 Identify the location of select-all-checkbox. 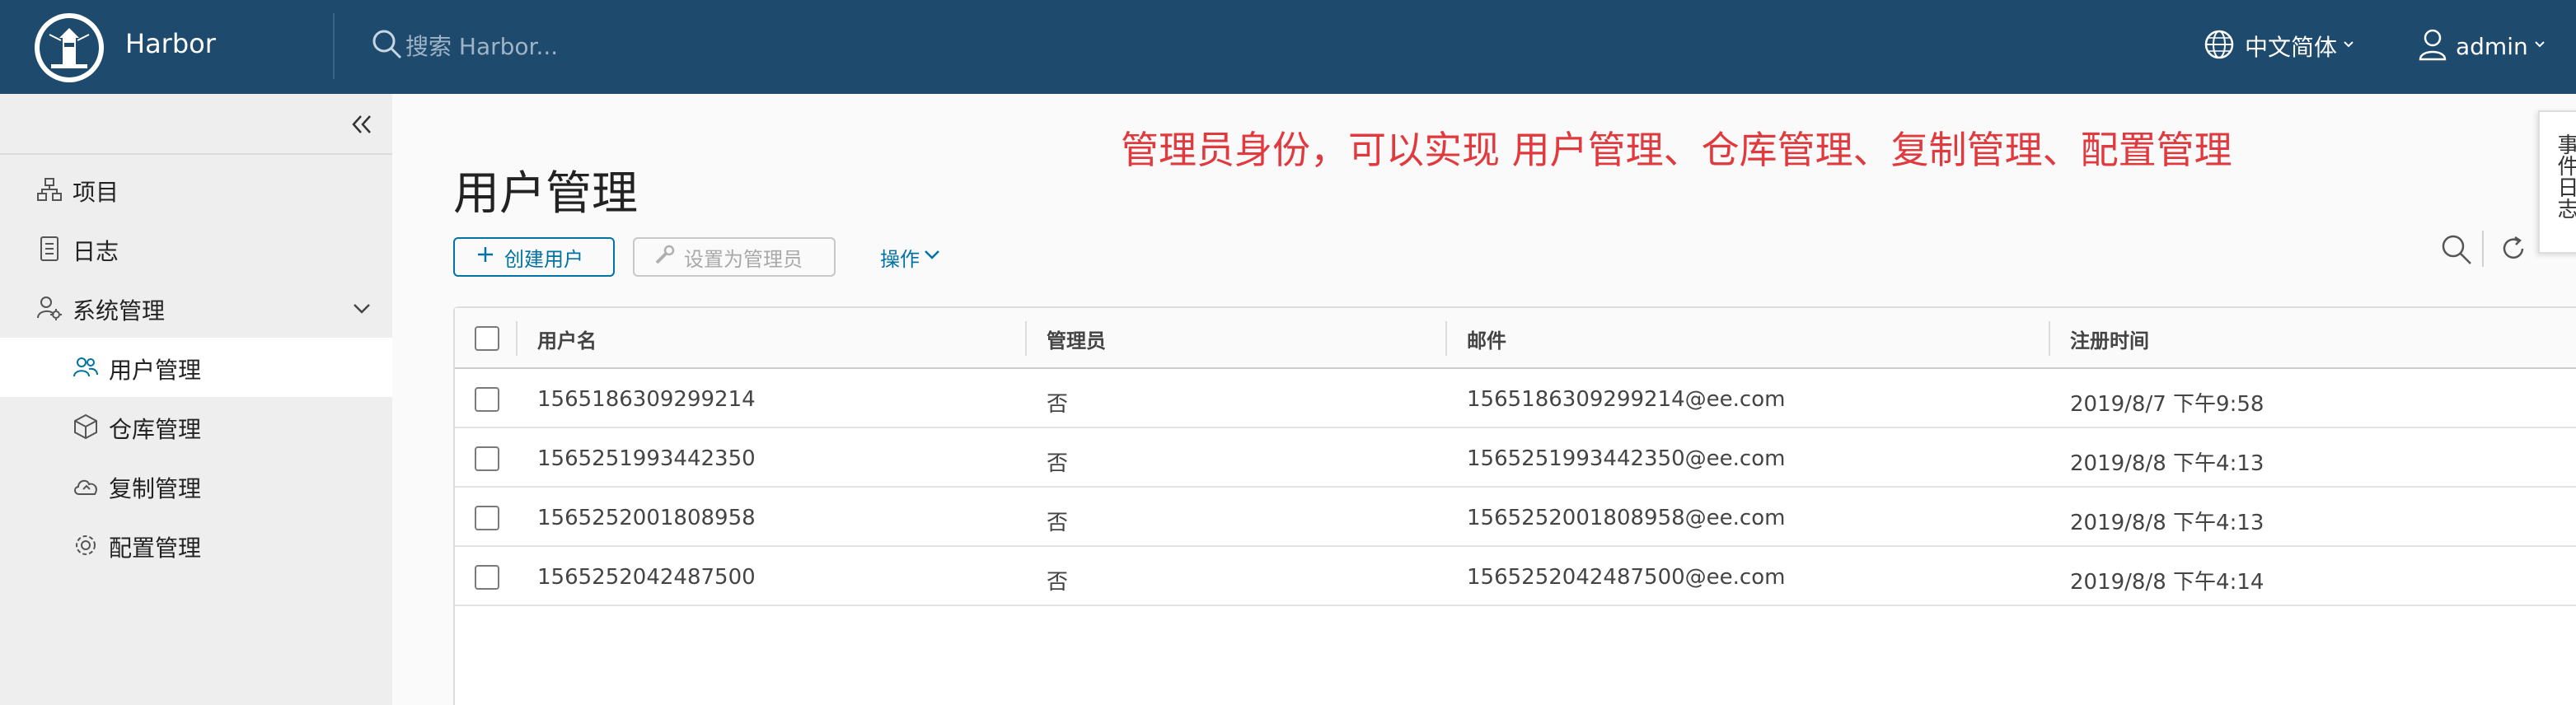
(487, 338).